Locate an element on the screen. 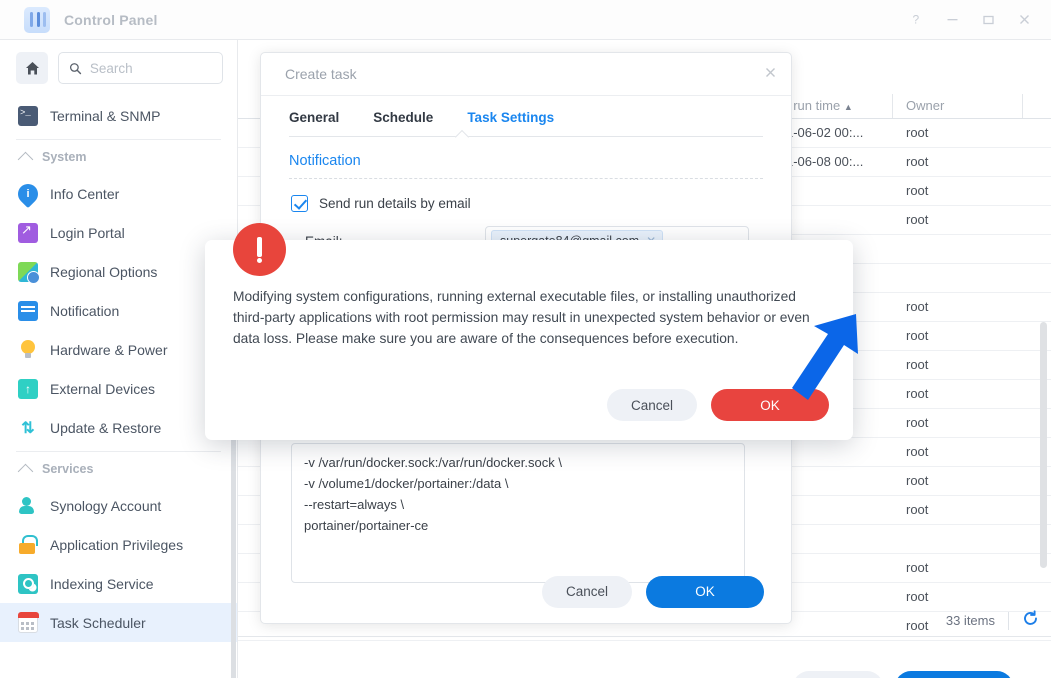 The image size is (1051, 678). sidebar-item-synology-account: Synology Account is located at coordinates (118, 505).